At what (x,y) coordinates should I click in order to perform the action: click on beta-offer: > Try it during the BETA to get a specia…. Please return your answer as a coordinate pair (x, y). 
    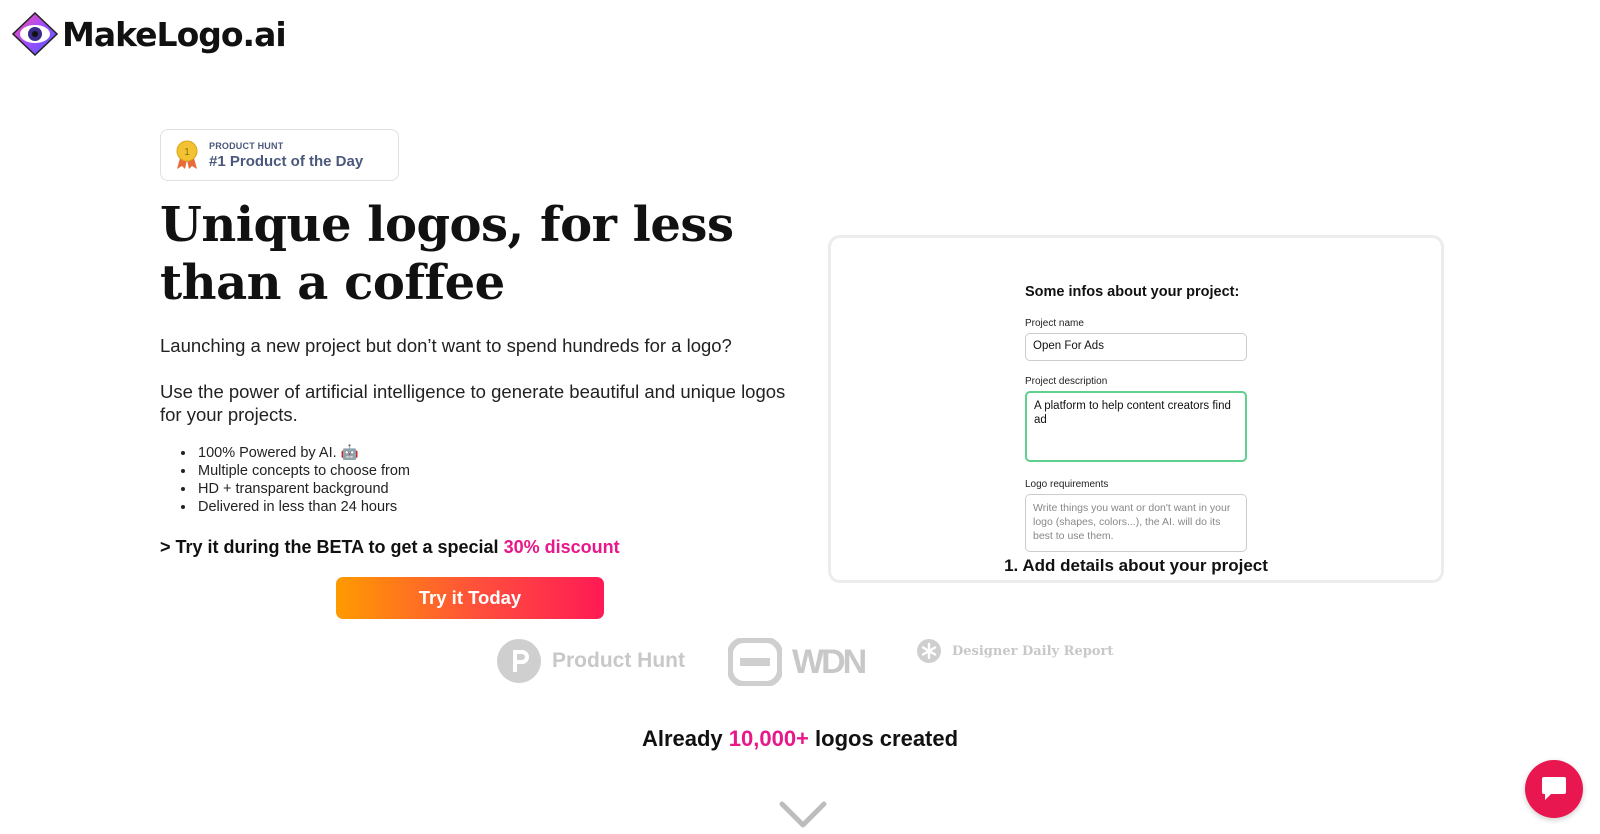
    Looking at the image, I should click on (390, 547).